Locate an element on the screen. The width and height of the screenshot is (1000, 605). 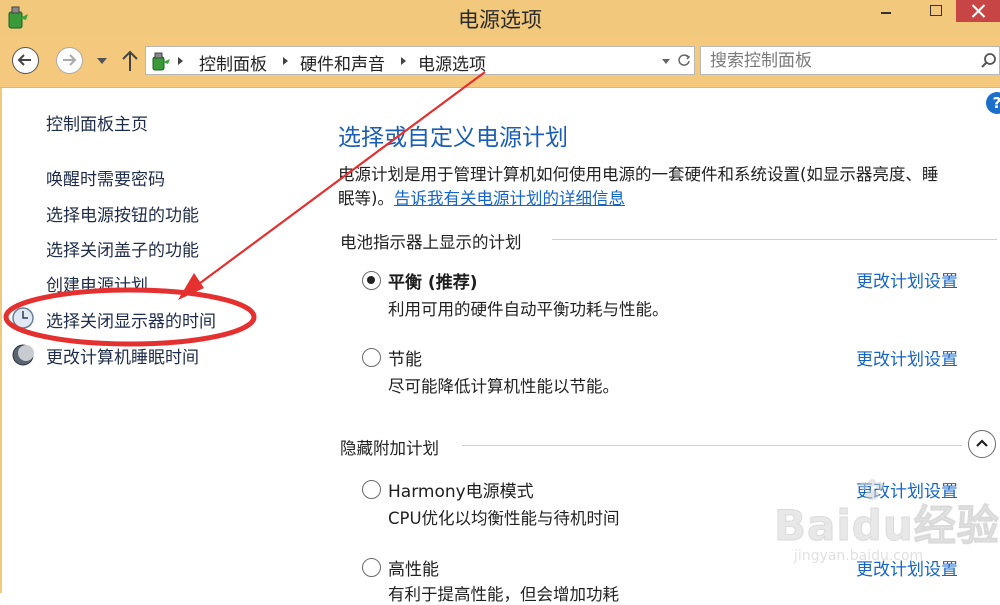
plan-balanced-change-link: 更改计划设置 is located at coordinates (907, 279).